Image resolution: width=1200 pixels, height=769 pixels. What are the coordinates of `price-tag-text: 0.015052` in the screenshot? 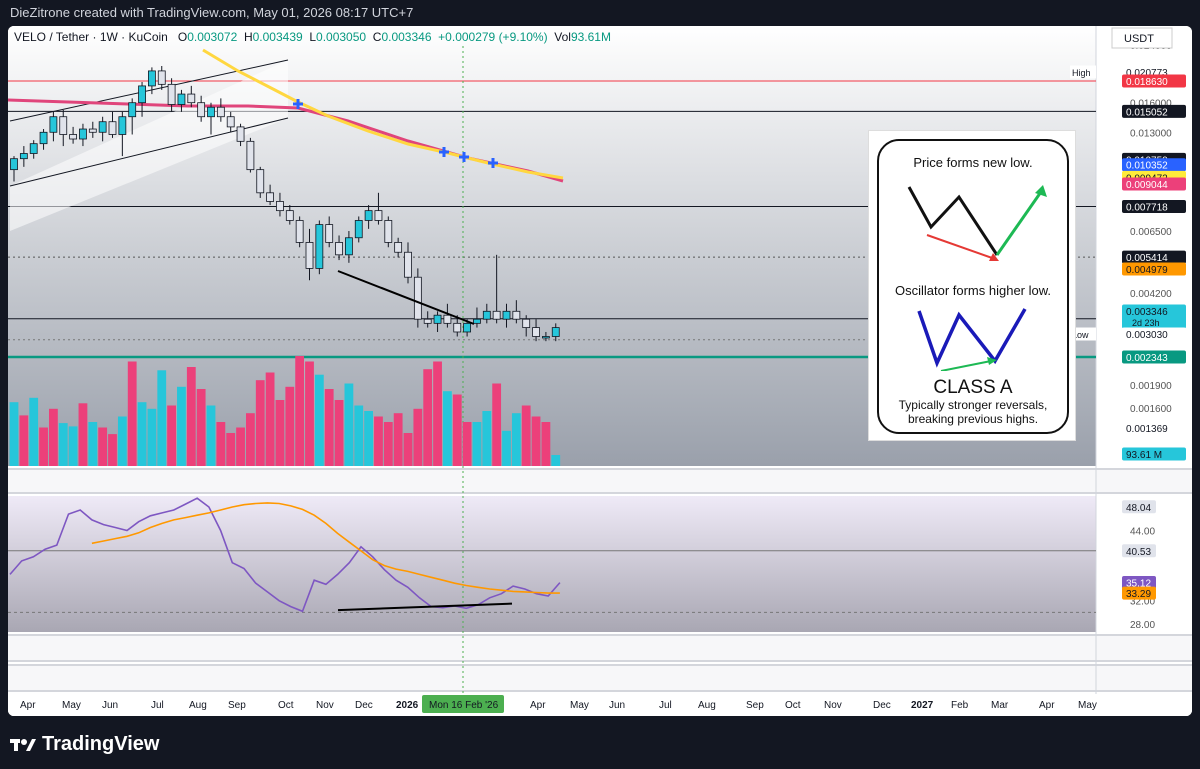 It's located at (1147, 112).